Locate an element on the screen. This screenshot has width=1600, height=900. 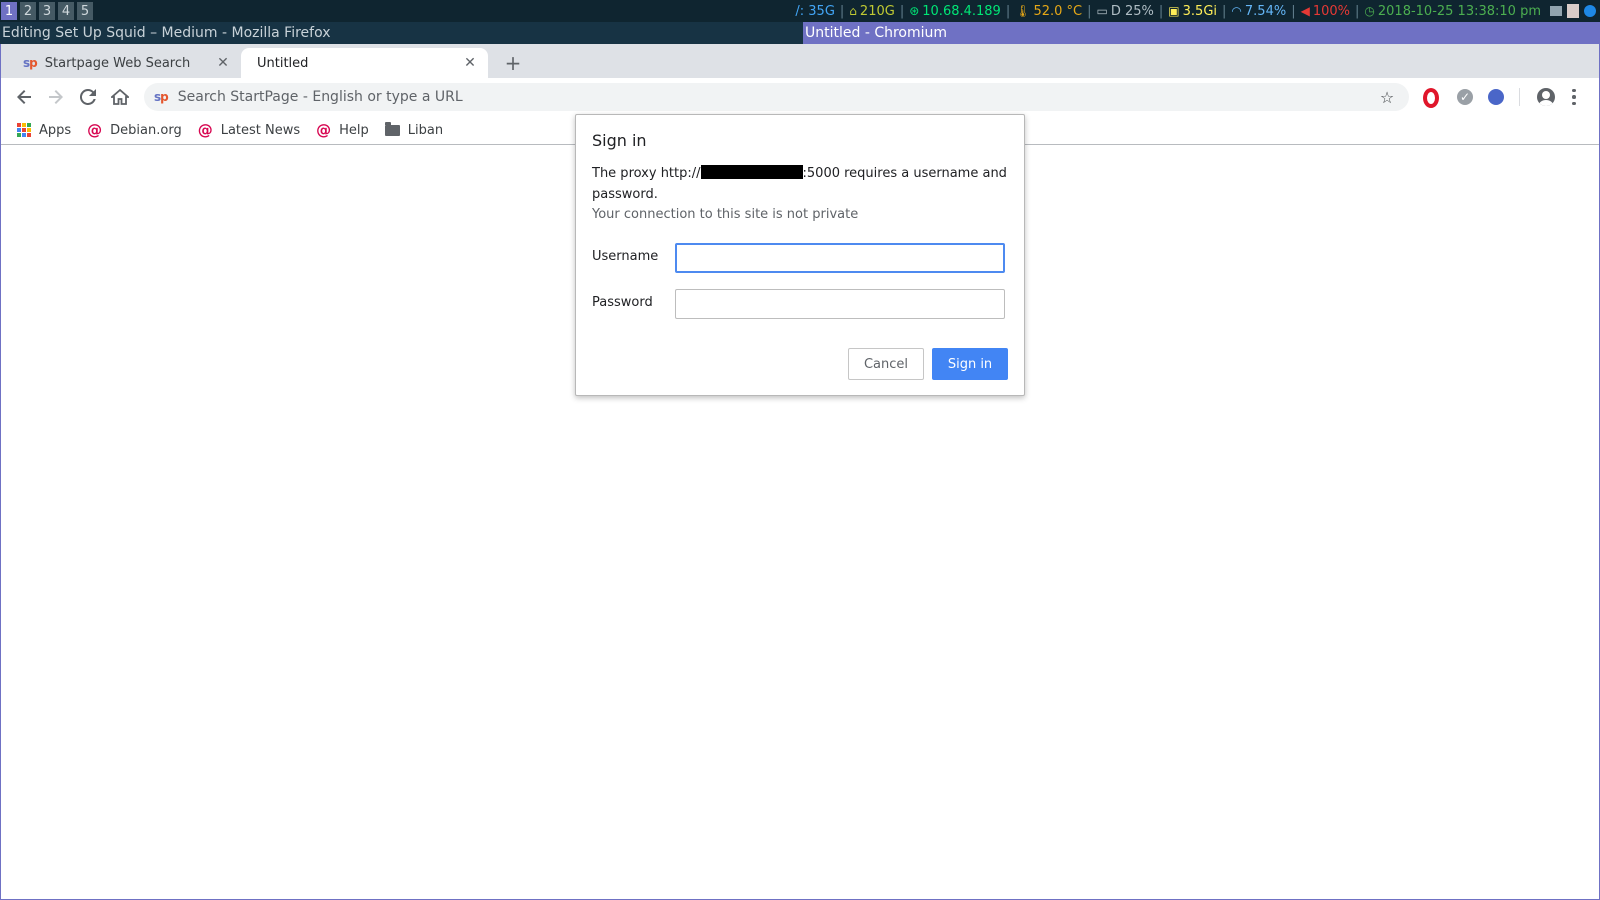
battery-stat: ▭ D 25% is located at coordinates (1125, 11).